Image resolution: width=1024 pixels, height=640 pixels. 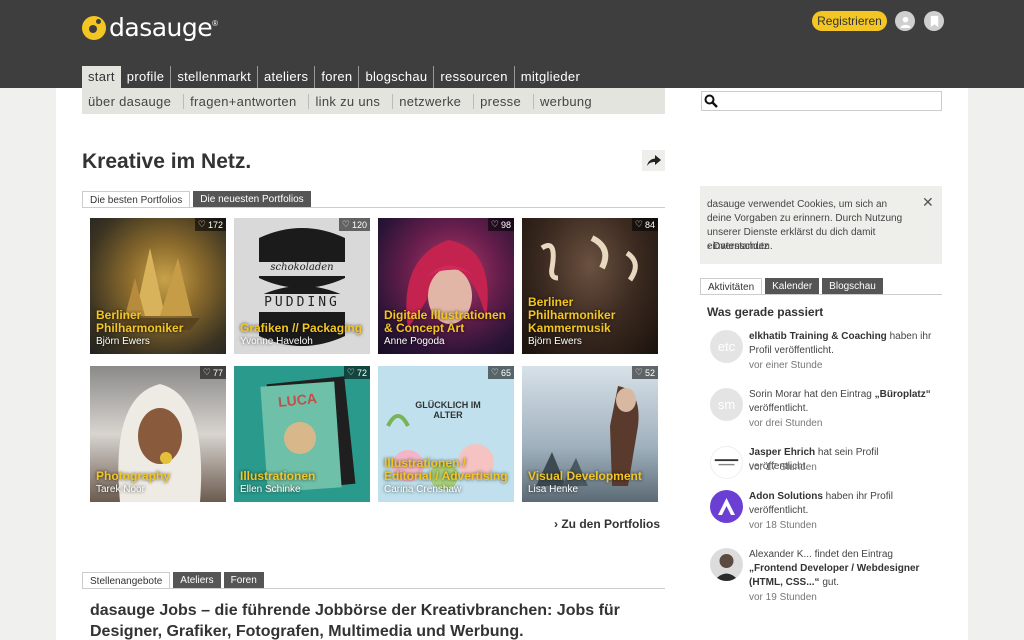 I want to click on subnav-netzwerke: netzwerke, so click(x=429, y=101).